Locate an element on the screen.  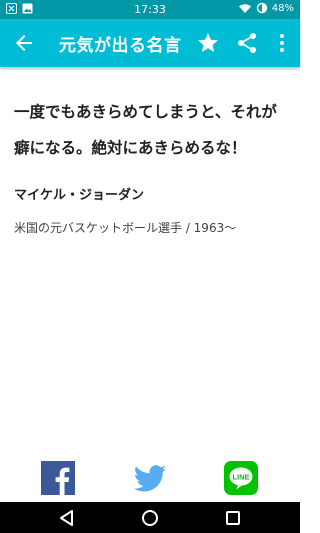
back-arrow-icon is located at coordinates (24, 43).